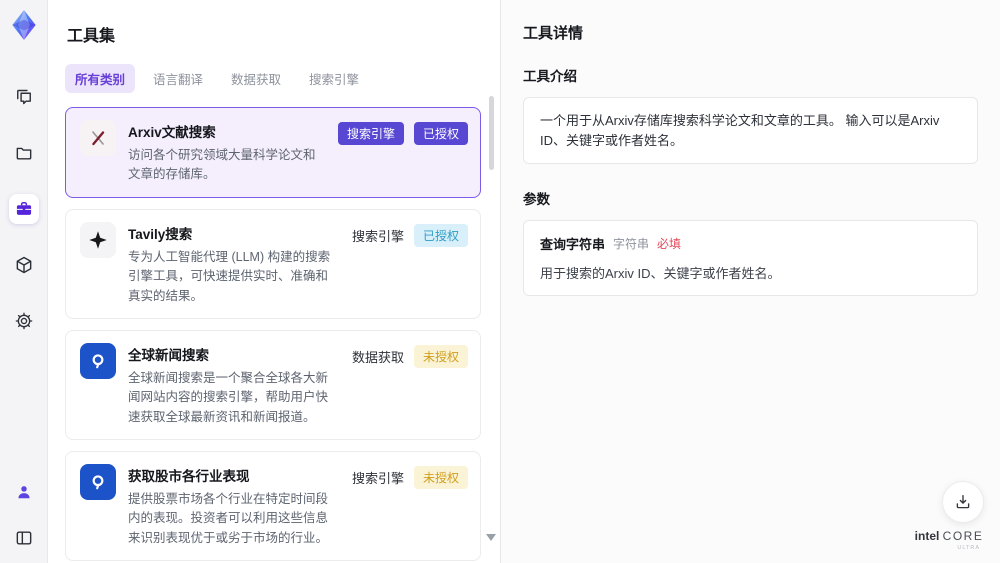 The image size is (1000, 563). Describe the element at coordinates (963, 536) in the screenshot. I see `core-brand-text: CORE` at that location.